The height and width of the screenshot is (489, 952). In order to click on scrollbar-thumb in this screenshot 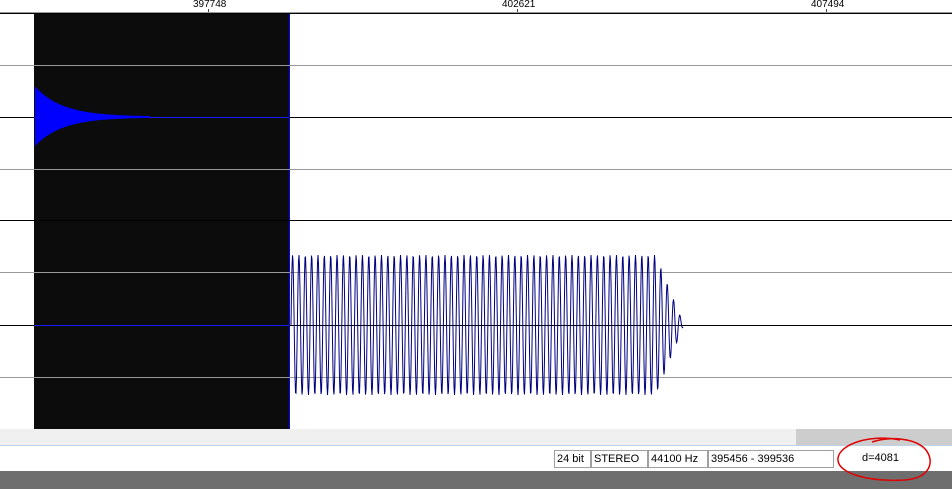, I will do `click(874, 437)`.